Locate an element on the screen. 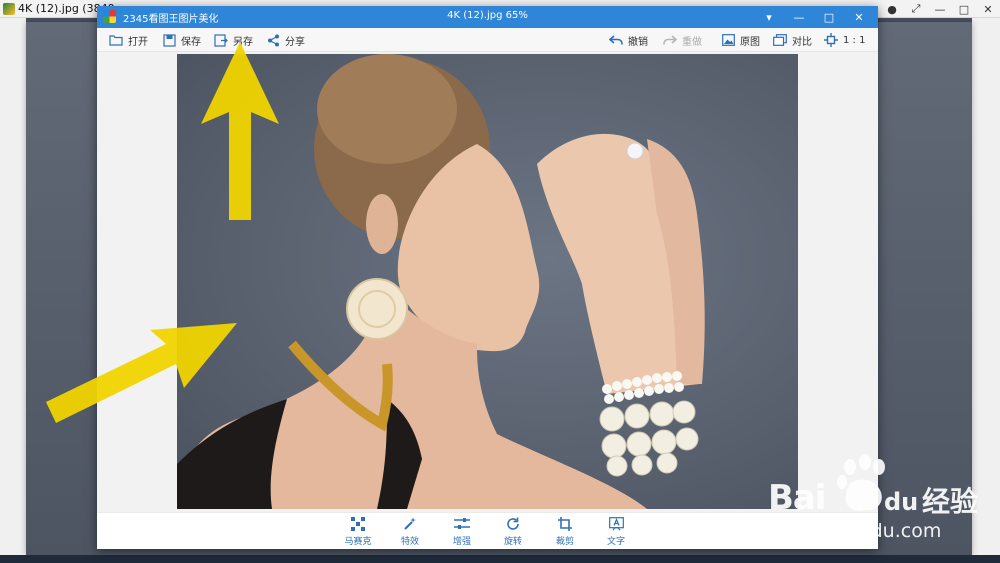  maximize-button: □ is located at coordinates (829, 17).